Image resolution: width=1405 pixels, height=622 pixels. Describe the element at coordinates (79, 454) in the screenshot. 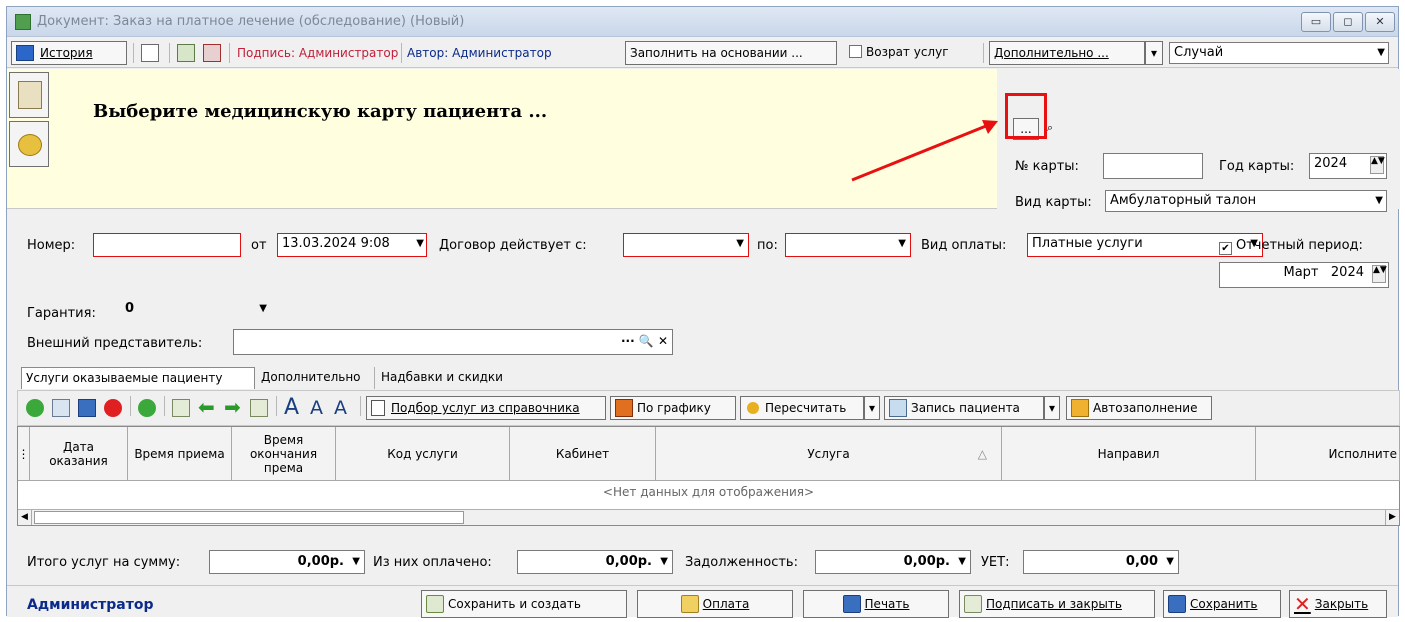

I see `column-header: Дата оказания` at that location.